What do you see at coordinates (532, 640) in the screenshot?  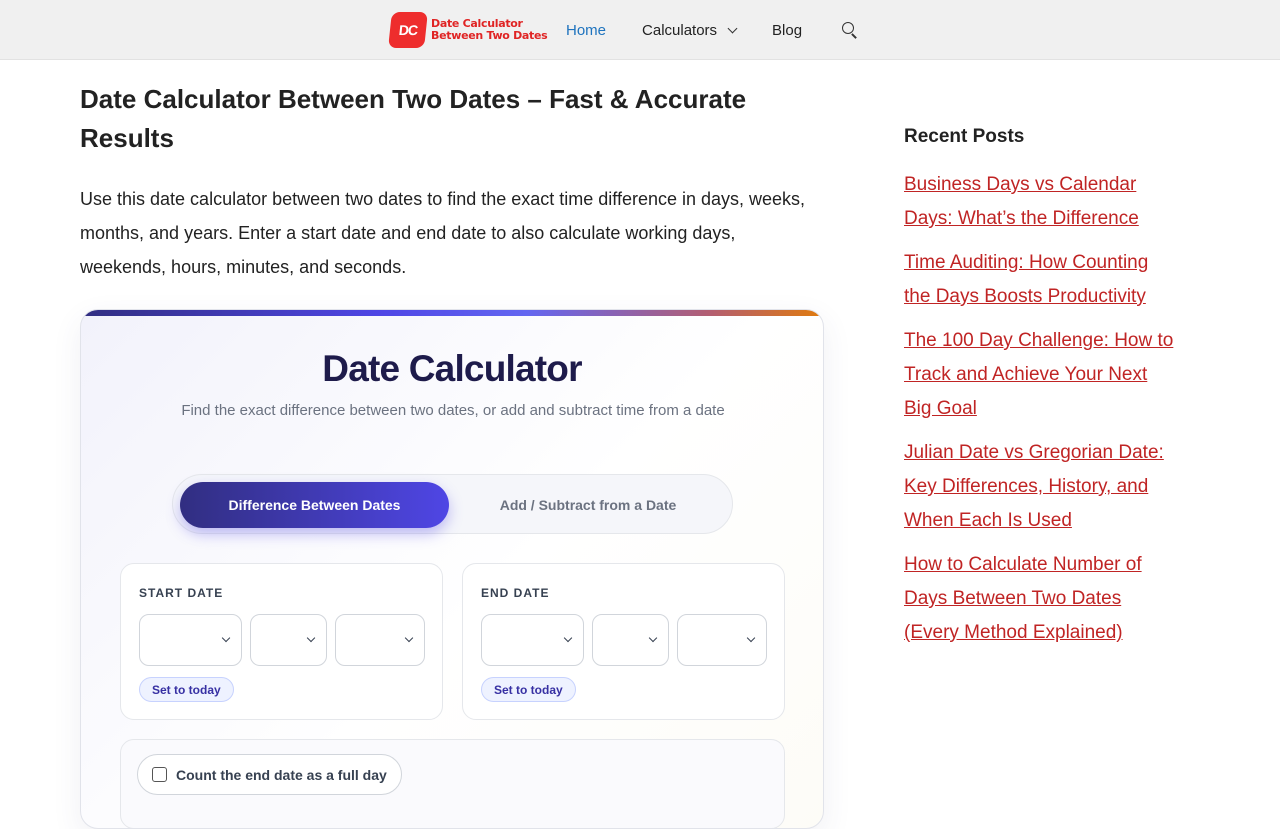 I see `end-month-select` at bounding box center [532, 640].